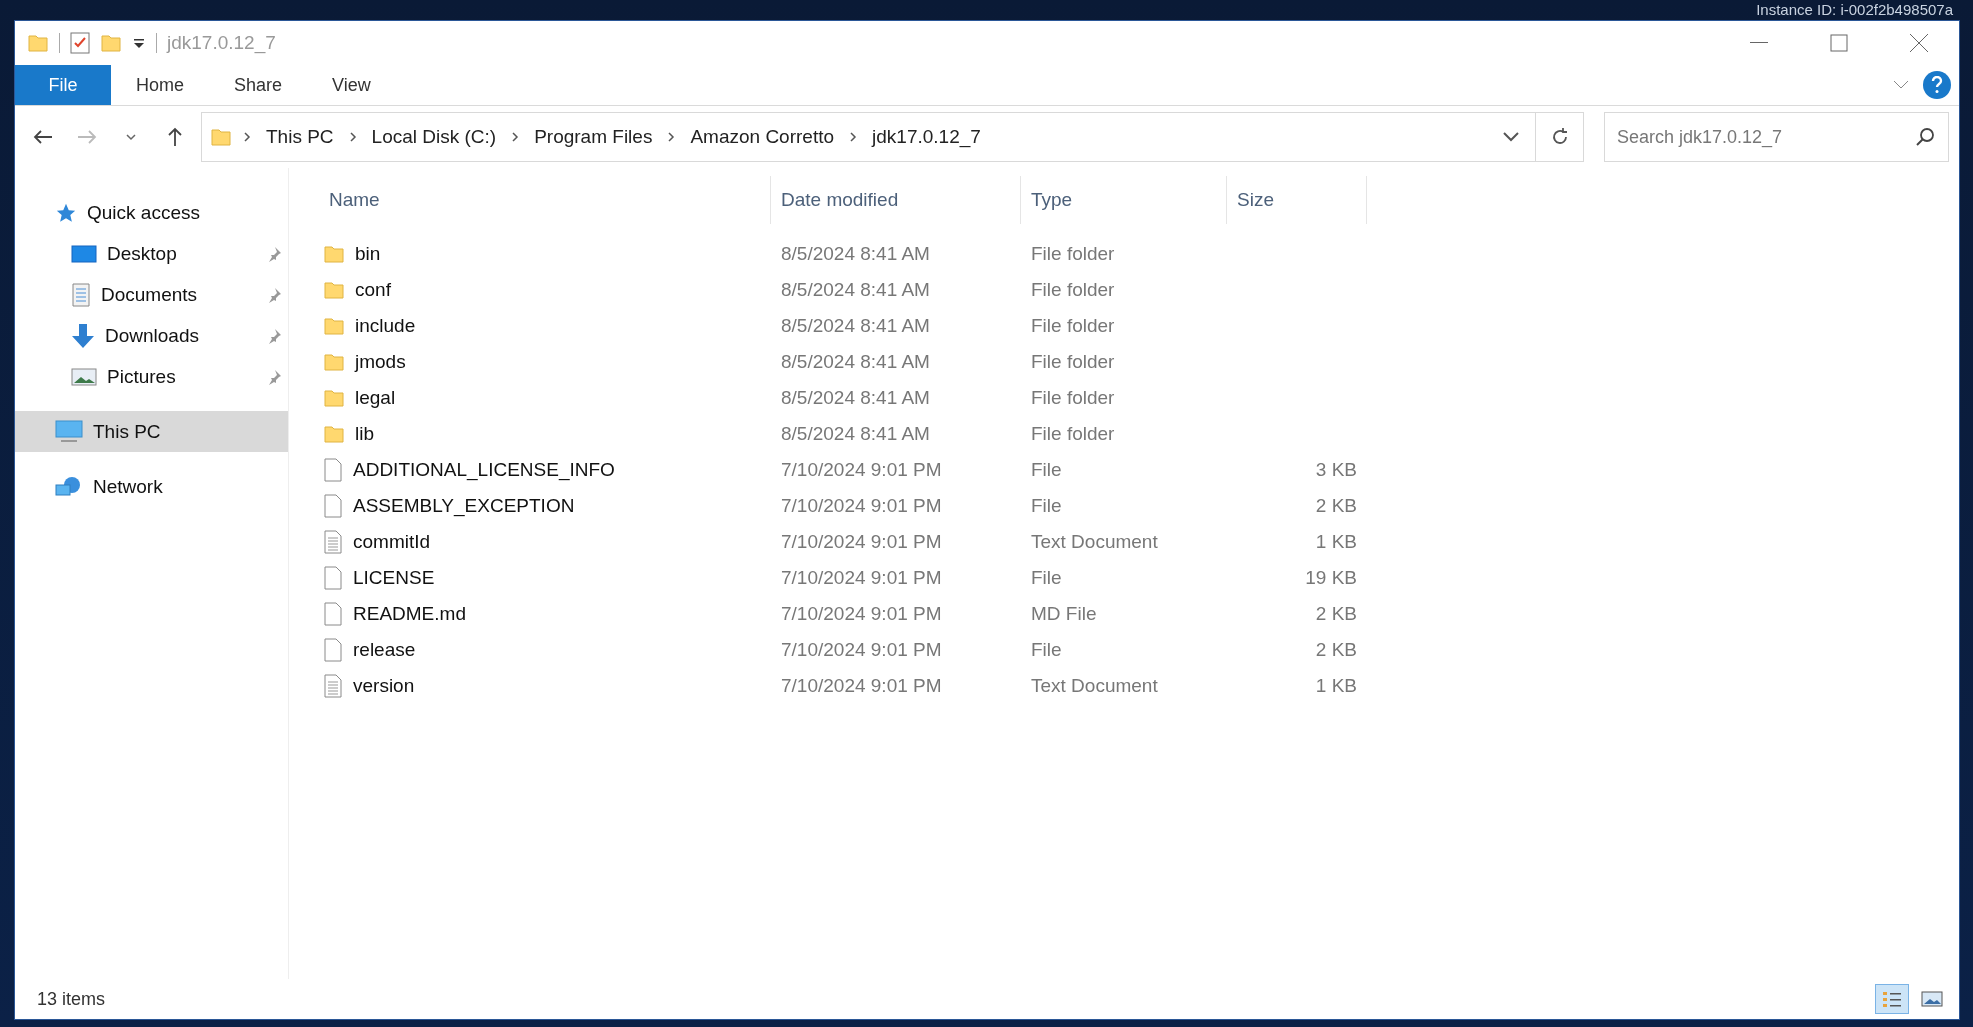 The width and height of the screenshot is (1973, 1027). I want to click on file-name: ASSEMBLY_EXCEPTION, so click(464, 506).